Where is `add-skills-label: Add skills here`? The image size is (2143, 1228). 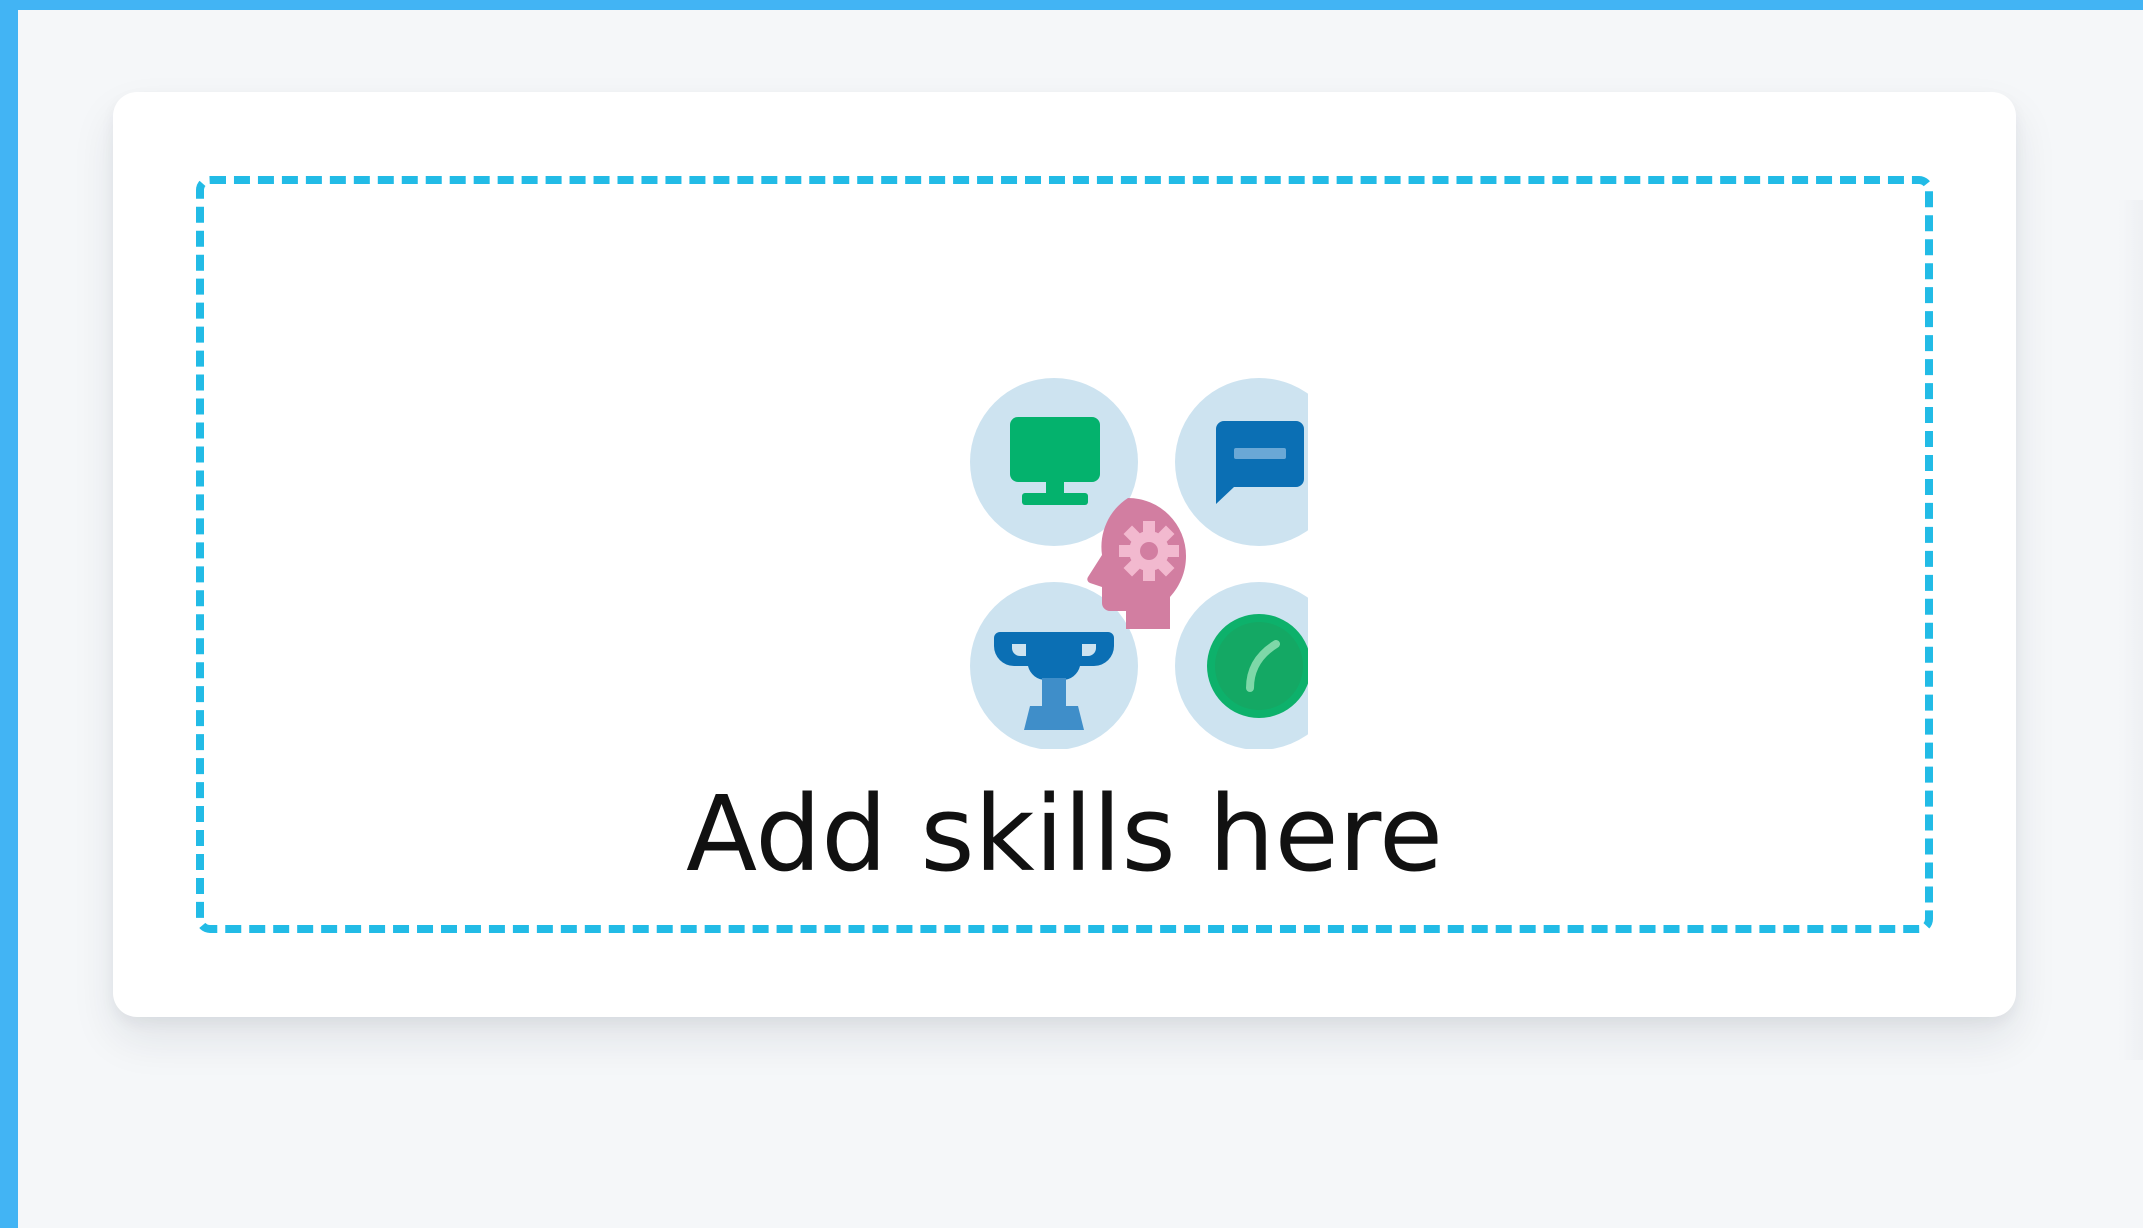
add-skills-label: Add skills here is located at coordinates (1064, 834).